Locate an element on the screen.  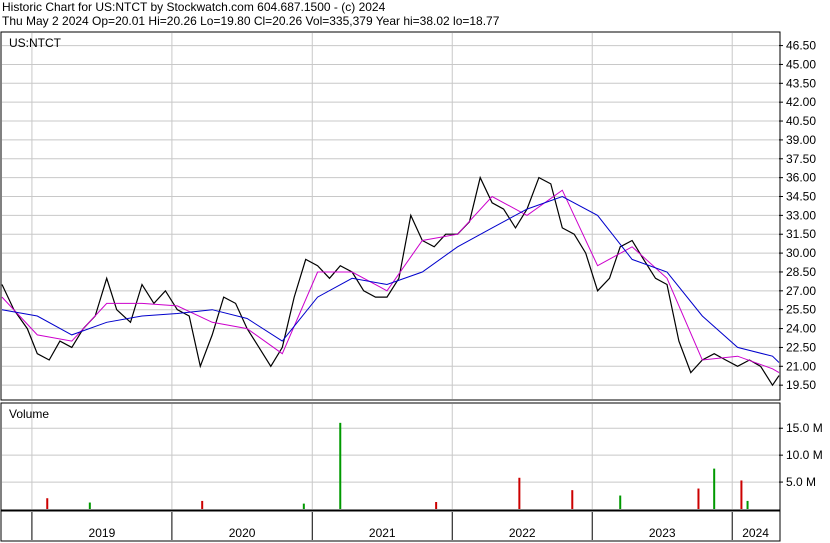
price-tick-label: 36.00 is located at coordinates (801, 178).